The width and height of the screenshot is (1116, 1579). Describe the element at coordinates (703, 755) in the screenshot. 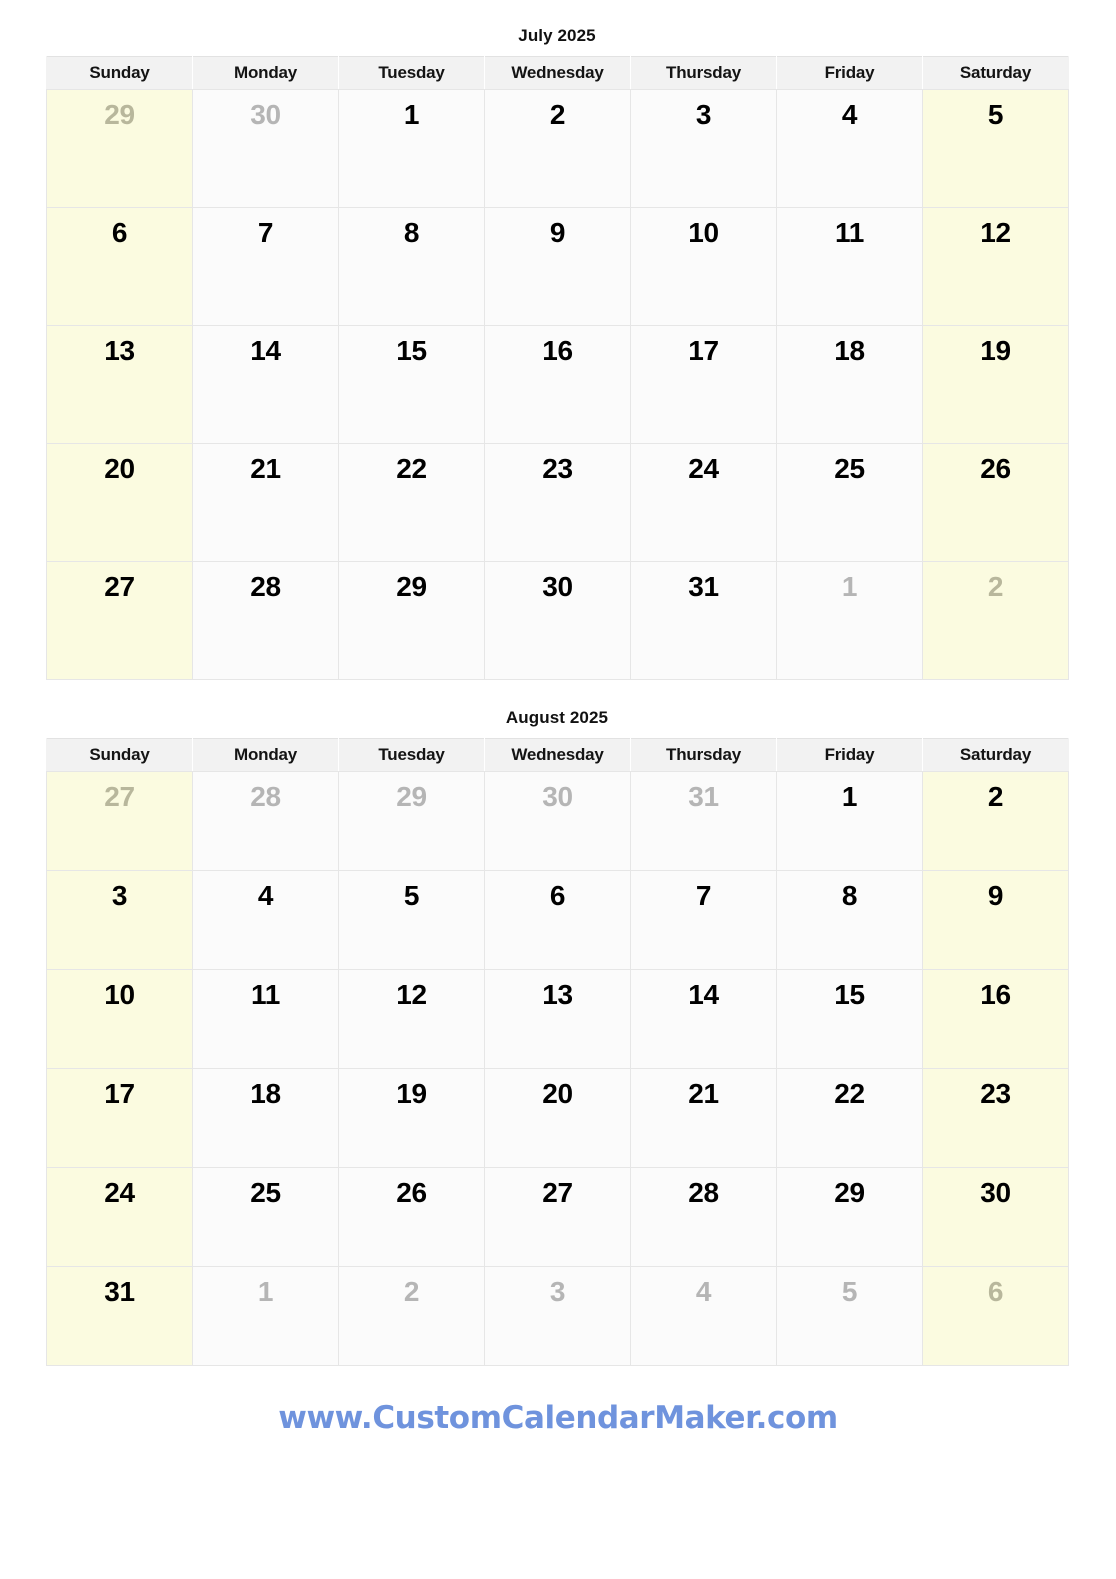

I see `day-name-header-thursday: Thursday` at that location.